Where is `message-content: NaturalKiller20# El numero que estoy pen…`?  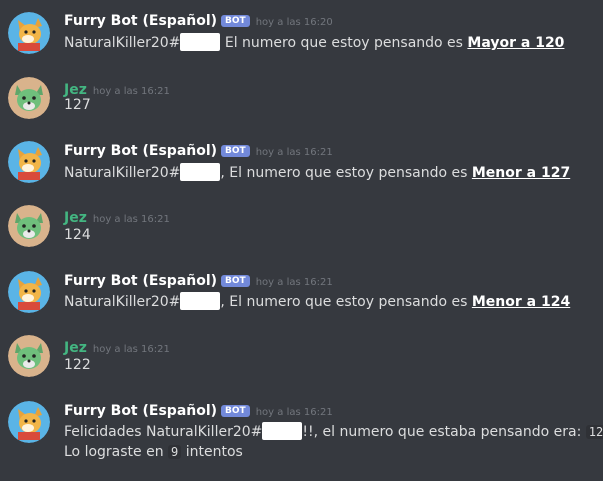 message-content: NaturalKiller20# El numero que estoy pen… is located at coordinates (314, 42).